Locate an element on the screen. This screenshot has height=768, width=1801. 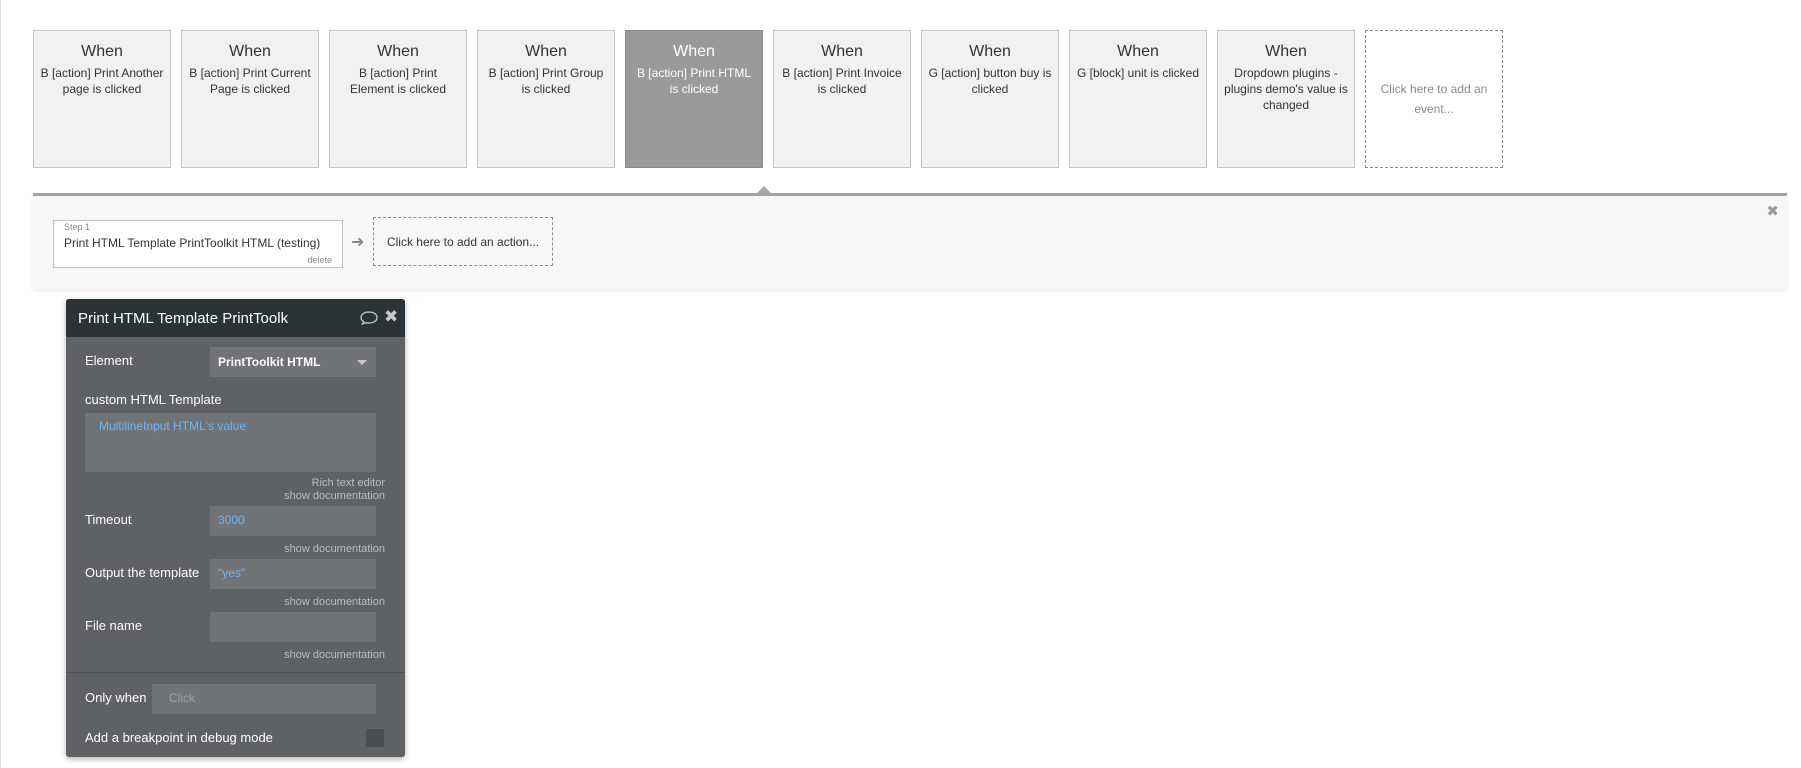
breakpoint-checkbox is located at coordinates (375, 738).